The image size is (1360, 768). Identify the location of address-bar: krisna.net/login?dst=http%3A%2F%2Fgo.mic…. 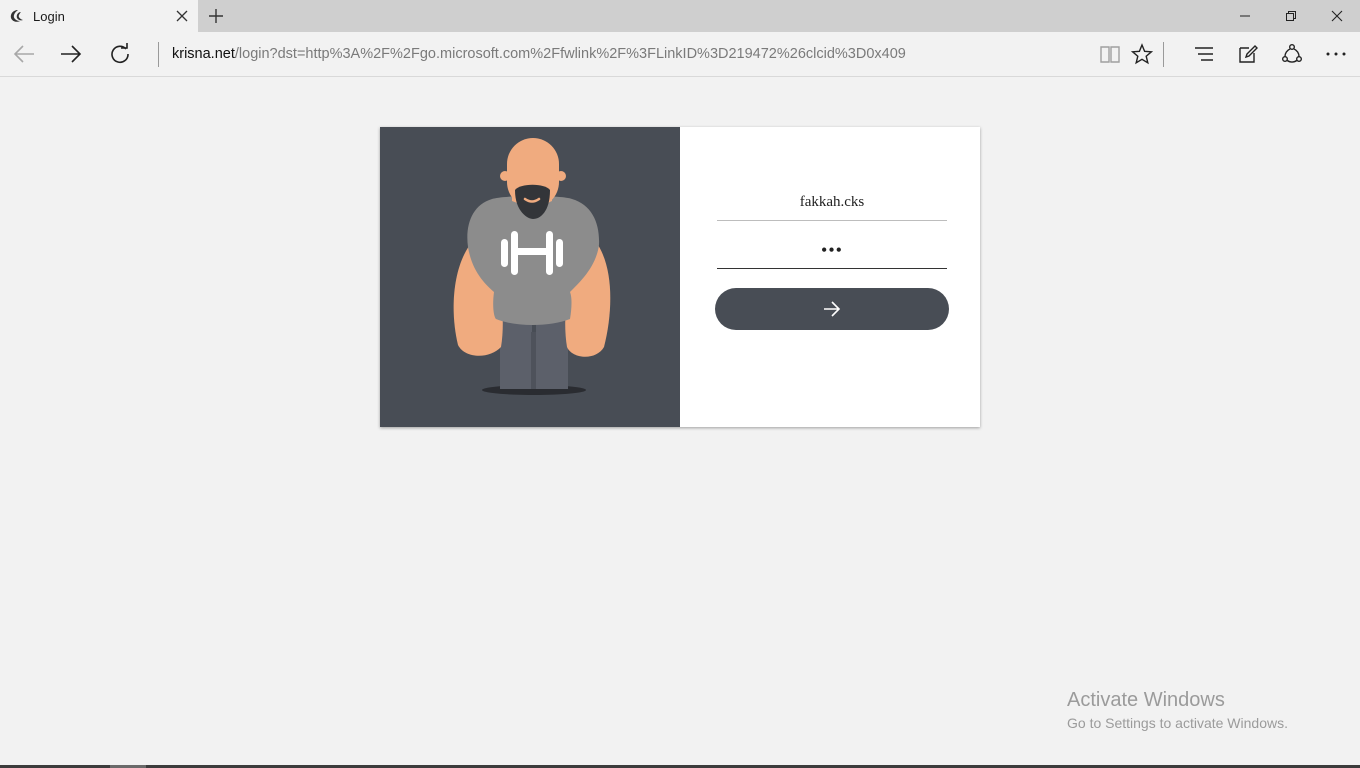
(539, 54).